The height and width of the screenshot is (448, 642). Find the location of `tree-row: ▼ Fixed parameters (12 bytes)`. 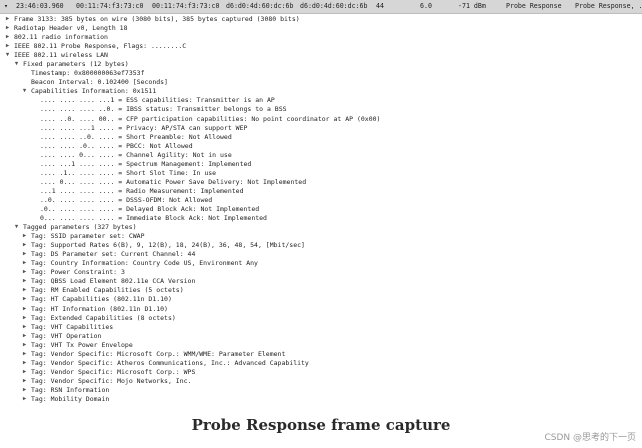

tree-row: ▼ Fixed parameters (12 bytes) is located at coordinates (321, 64).